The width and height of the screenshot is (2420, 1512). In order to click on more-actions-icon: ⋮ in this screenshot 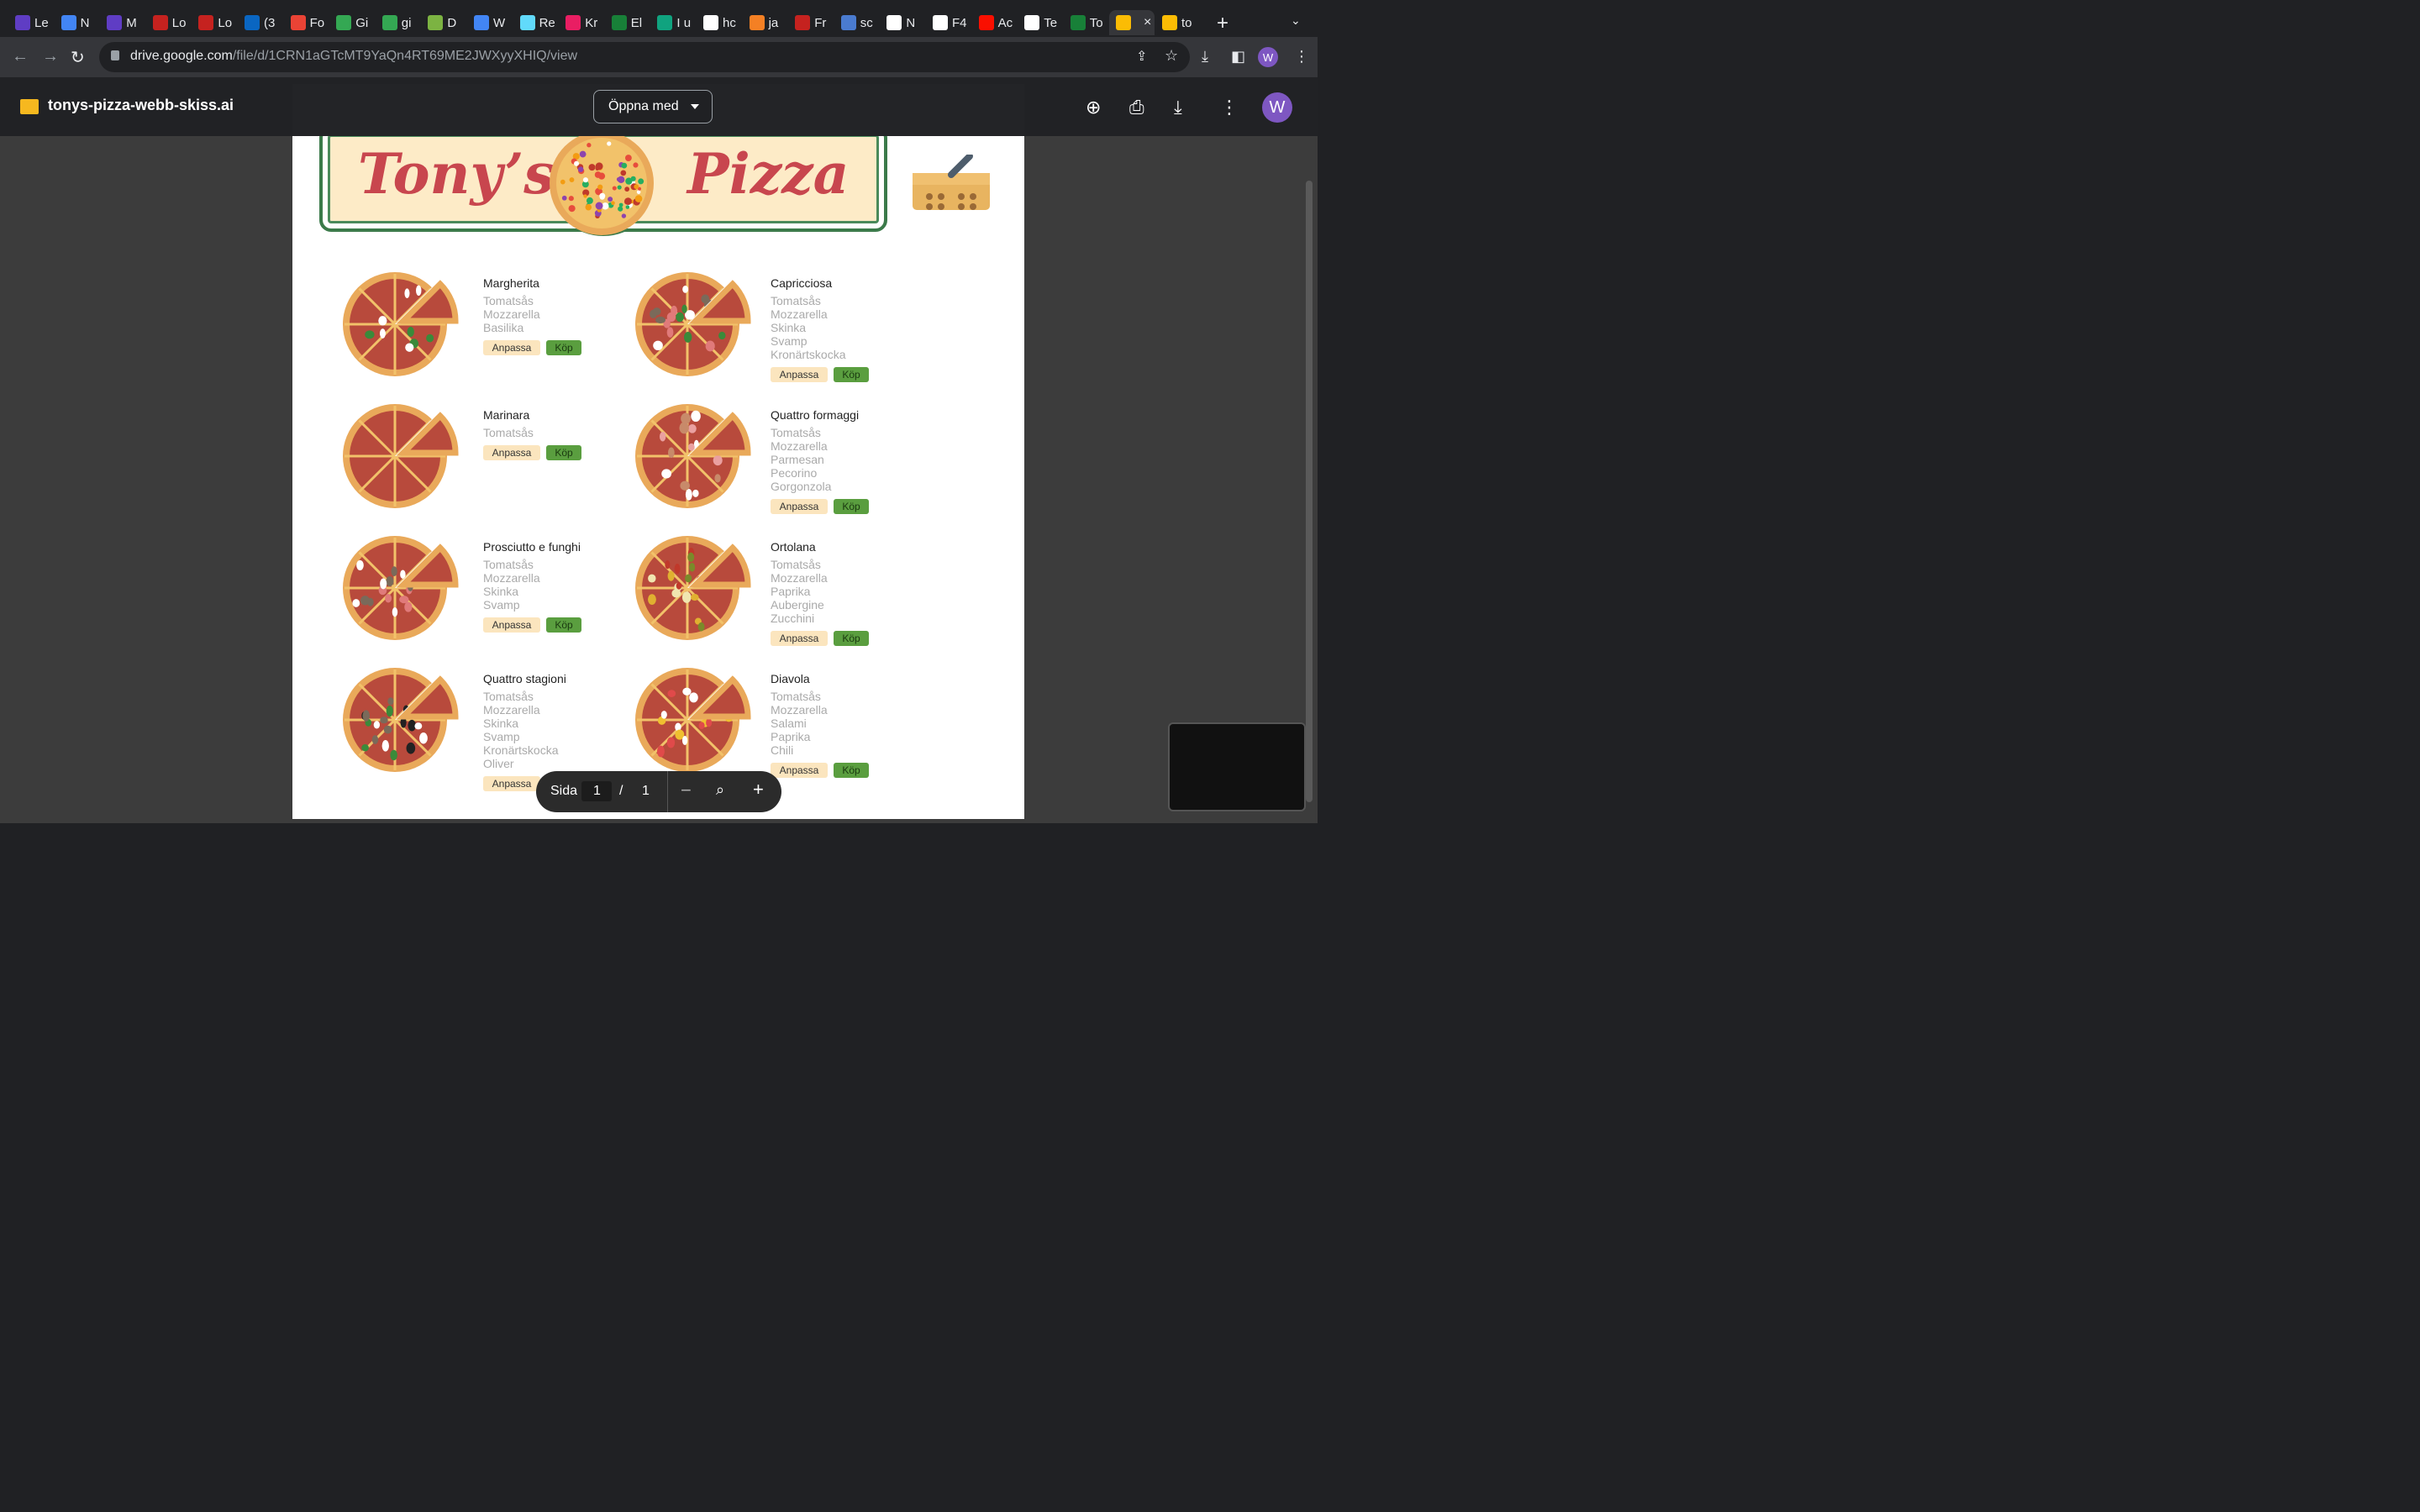, I will do `click(1229, 107)`.